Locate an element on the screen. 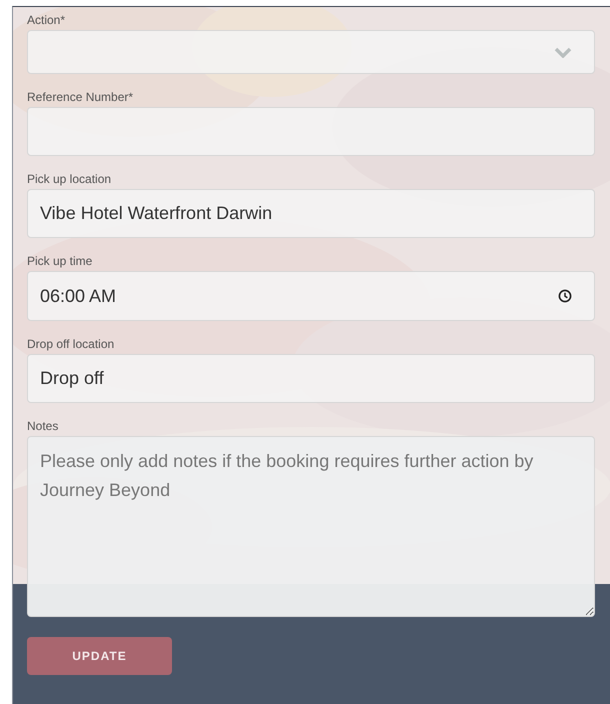 This screenshot has height=704, width=610. text-field is located at coordinates (311, 131).